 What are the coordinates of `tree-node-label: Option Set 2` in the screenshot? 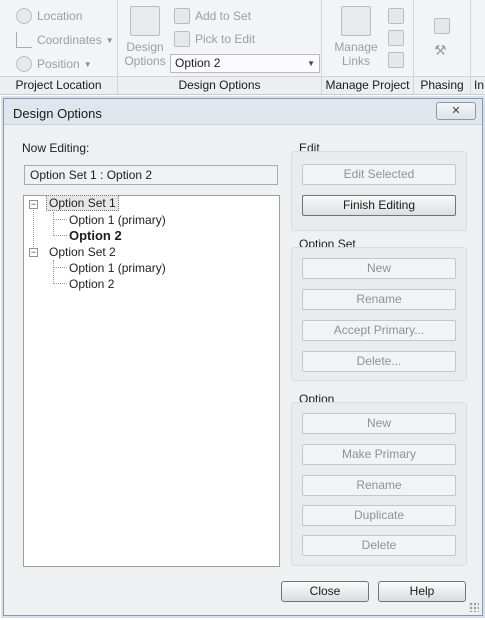 It's located at (82, 252).